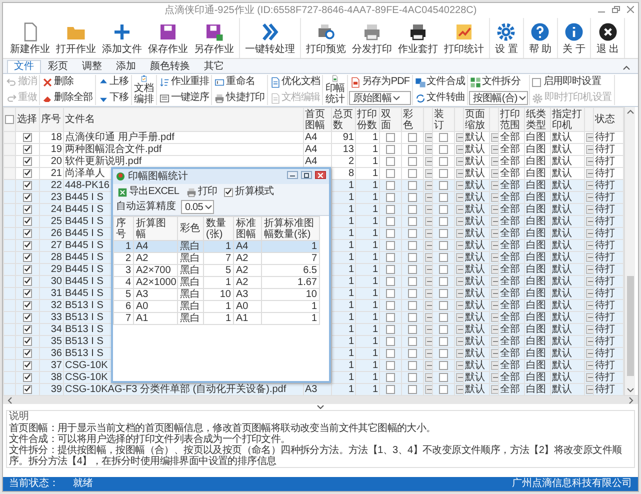  Describe the element at coordinates (184, 98) in the screenshot. I see `ribbon-button: 一键逆序` at that location.